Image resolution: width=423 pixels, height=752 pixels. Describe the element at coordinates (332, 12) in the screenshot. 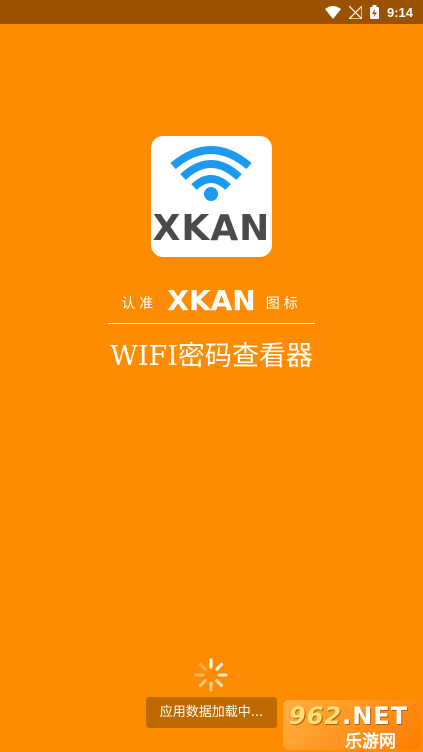

I see `wifi-signal-icon` at that location.